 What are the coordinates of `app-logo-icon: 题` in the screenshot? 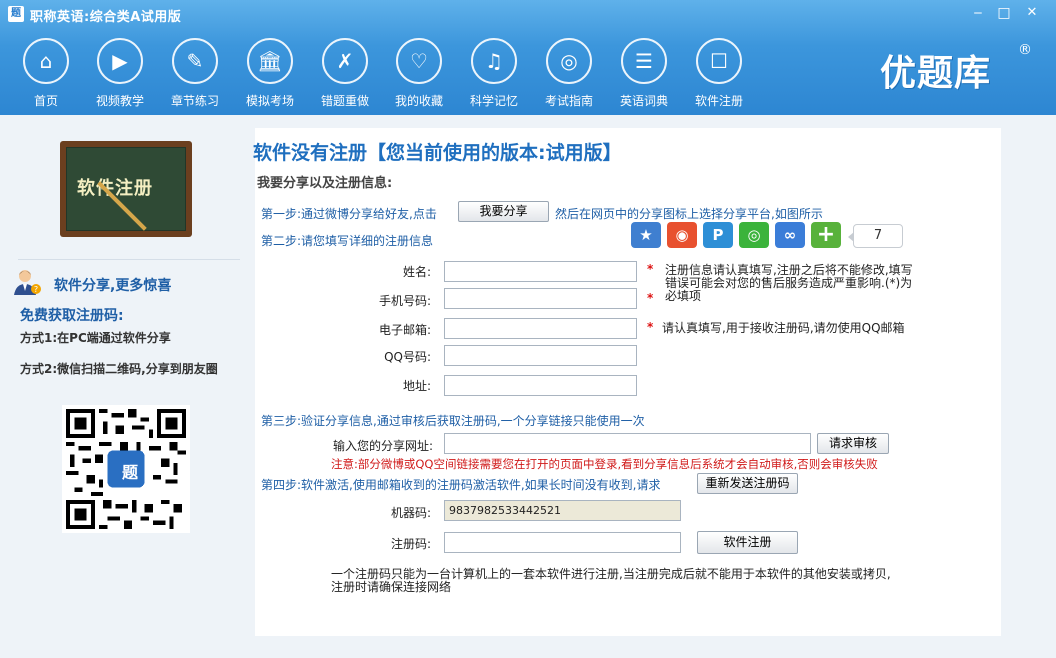 It's located at (16, 14).